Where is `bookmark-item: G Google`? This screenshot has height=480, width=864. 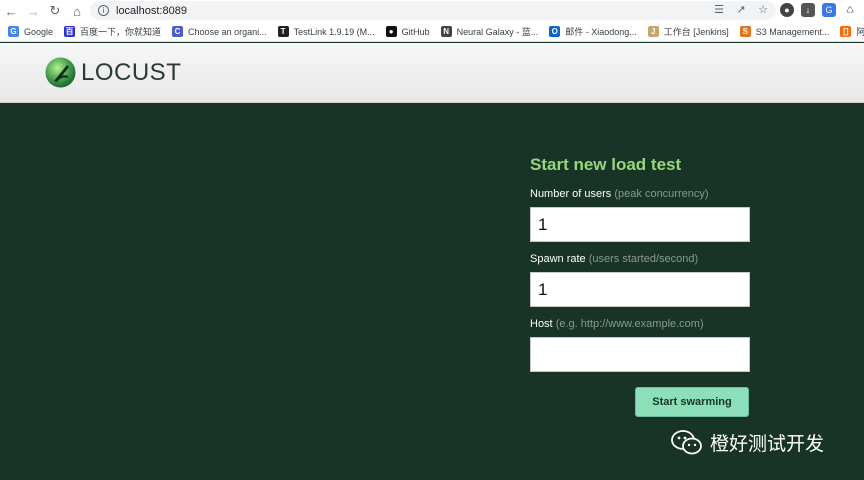 bookmark-item: G Google is located at coordinates (30, 31).